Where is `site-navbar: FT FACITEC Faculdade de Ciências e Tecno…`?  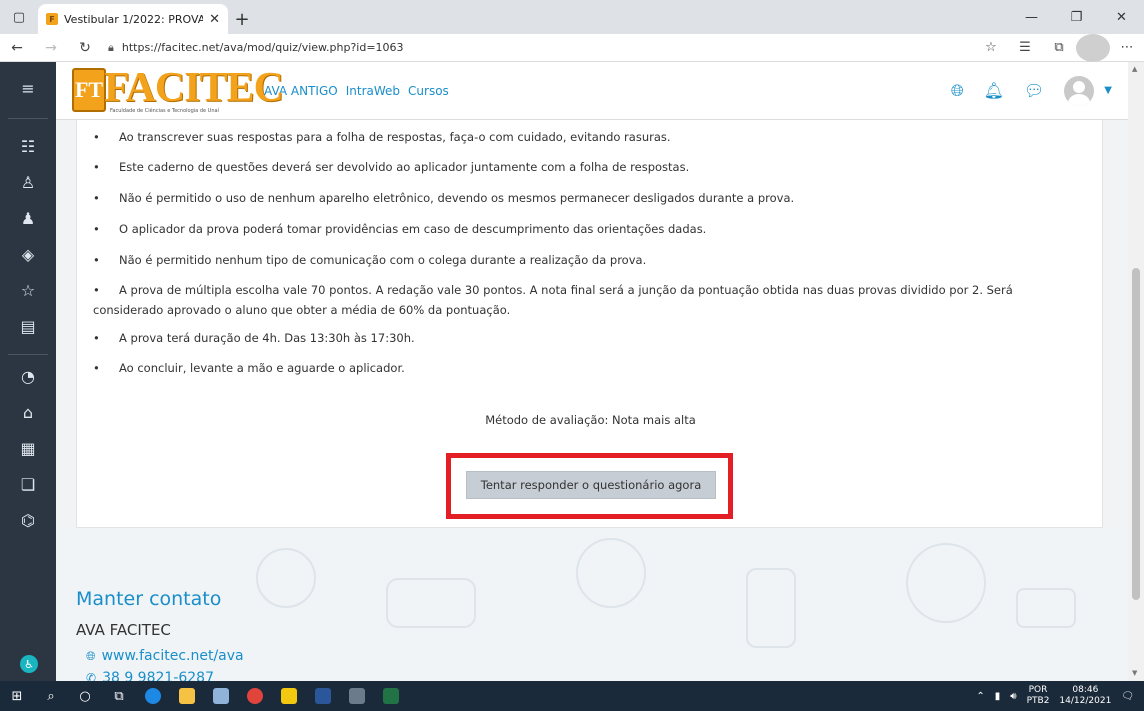
site-navbar: FT FACITEC Faculdade de Ciências e Tecno… is located at coordinates (592, 91).